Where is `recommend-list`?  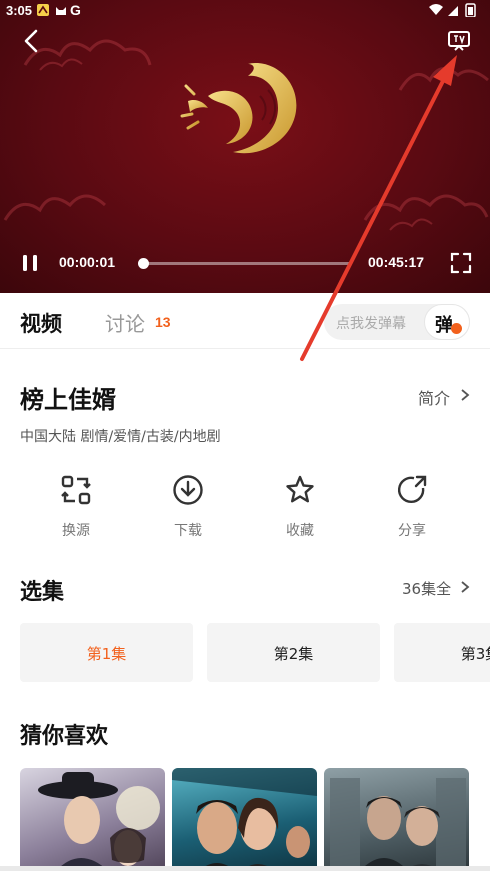
recommend-list is located at coordinates (245, 819).